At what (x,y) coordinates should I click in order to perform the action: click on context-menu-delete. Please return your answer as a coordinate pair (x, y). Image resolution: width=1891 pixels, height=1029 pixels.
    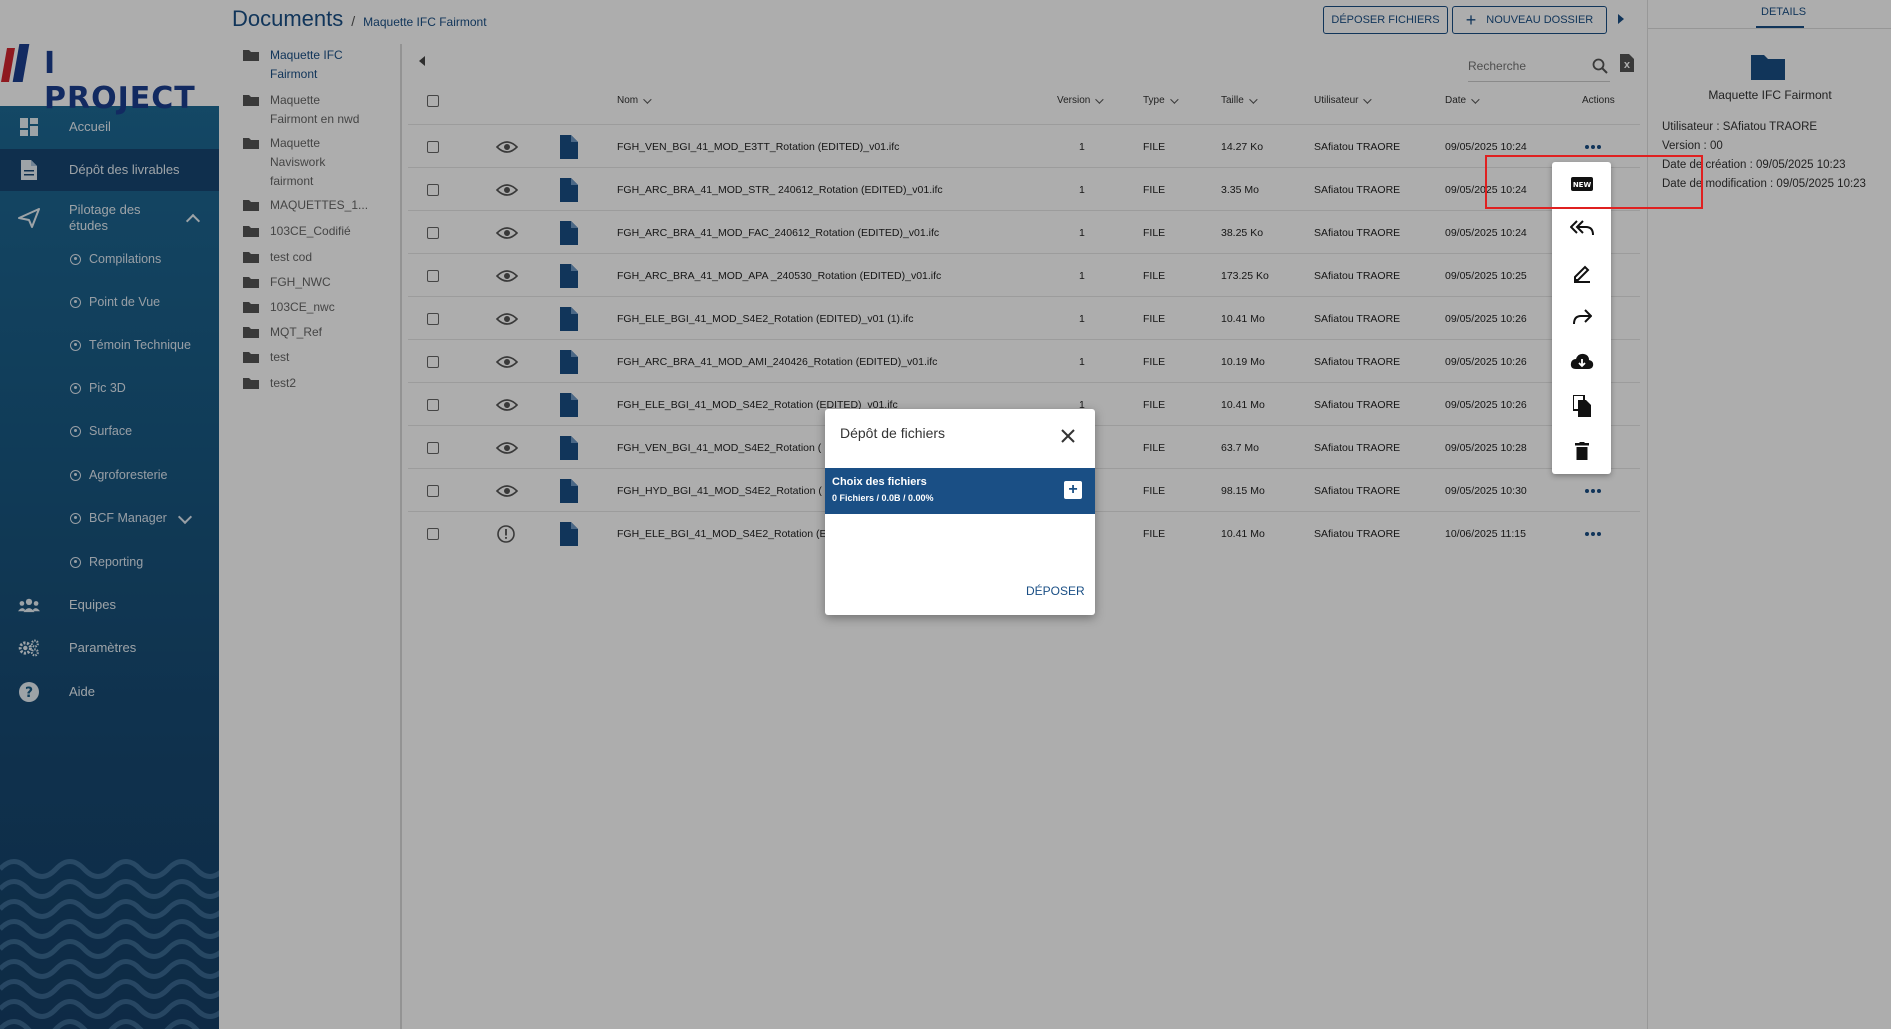
    Looking at the image, I should click on (1581, 451).